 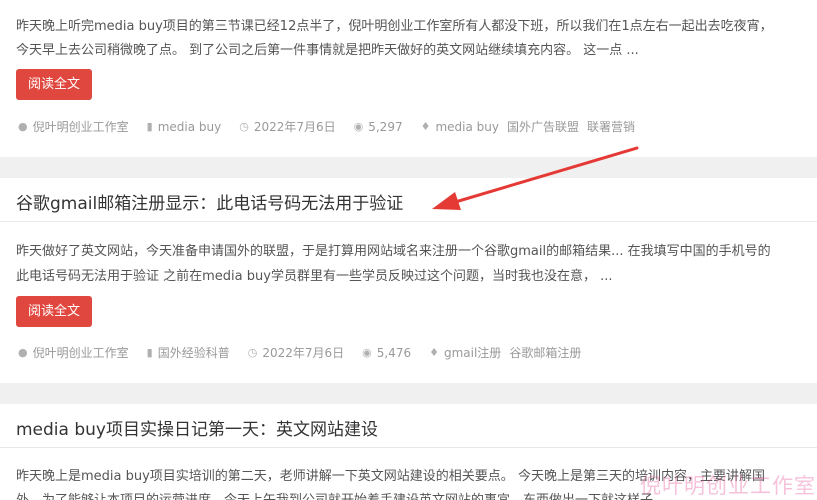 What do you see at coordinates (728, 486) in the screenshot?
I see `watermark: 倪叶明创业工作室` at bounding box center [728, 486].